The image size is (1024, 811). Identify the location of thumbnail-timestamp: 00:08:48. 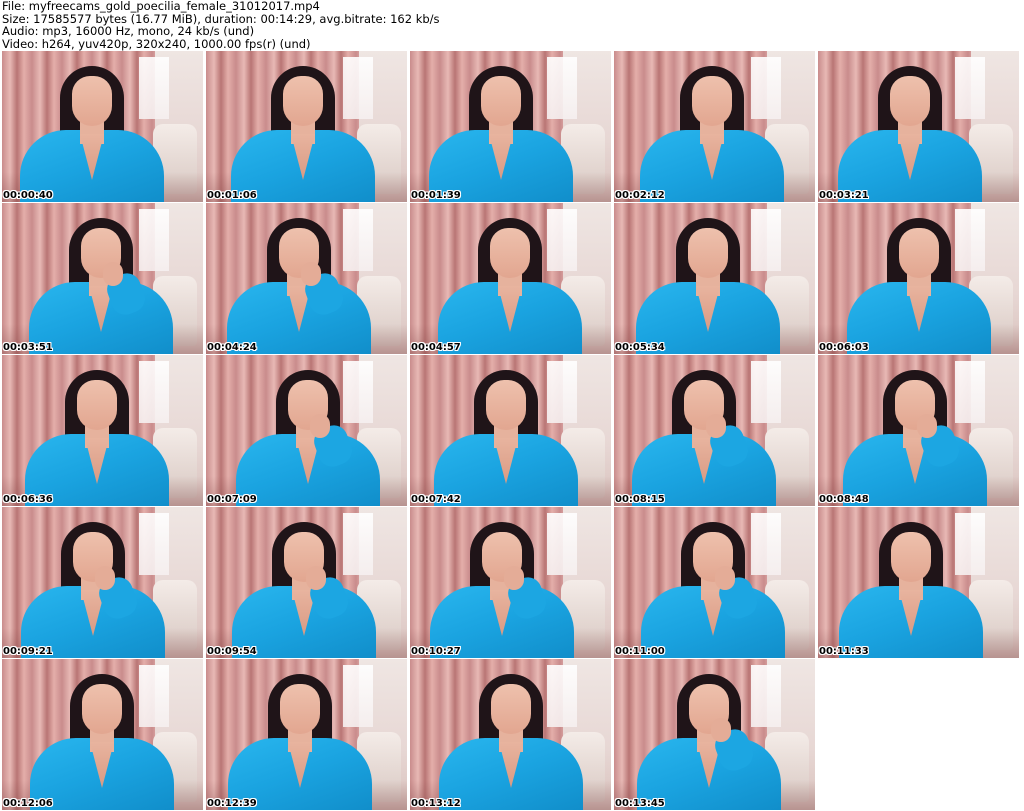
(844, 499).